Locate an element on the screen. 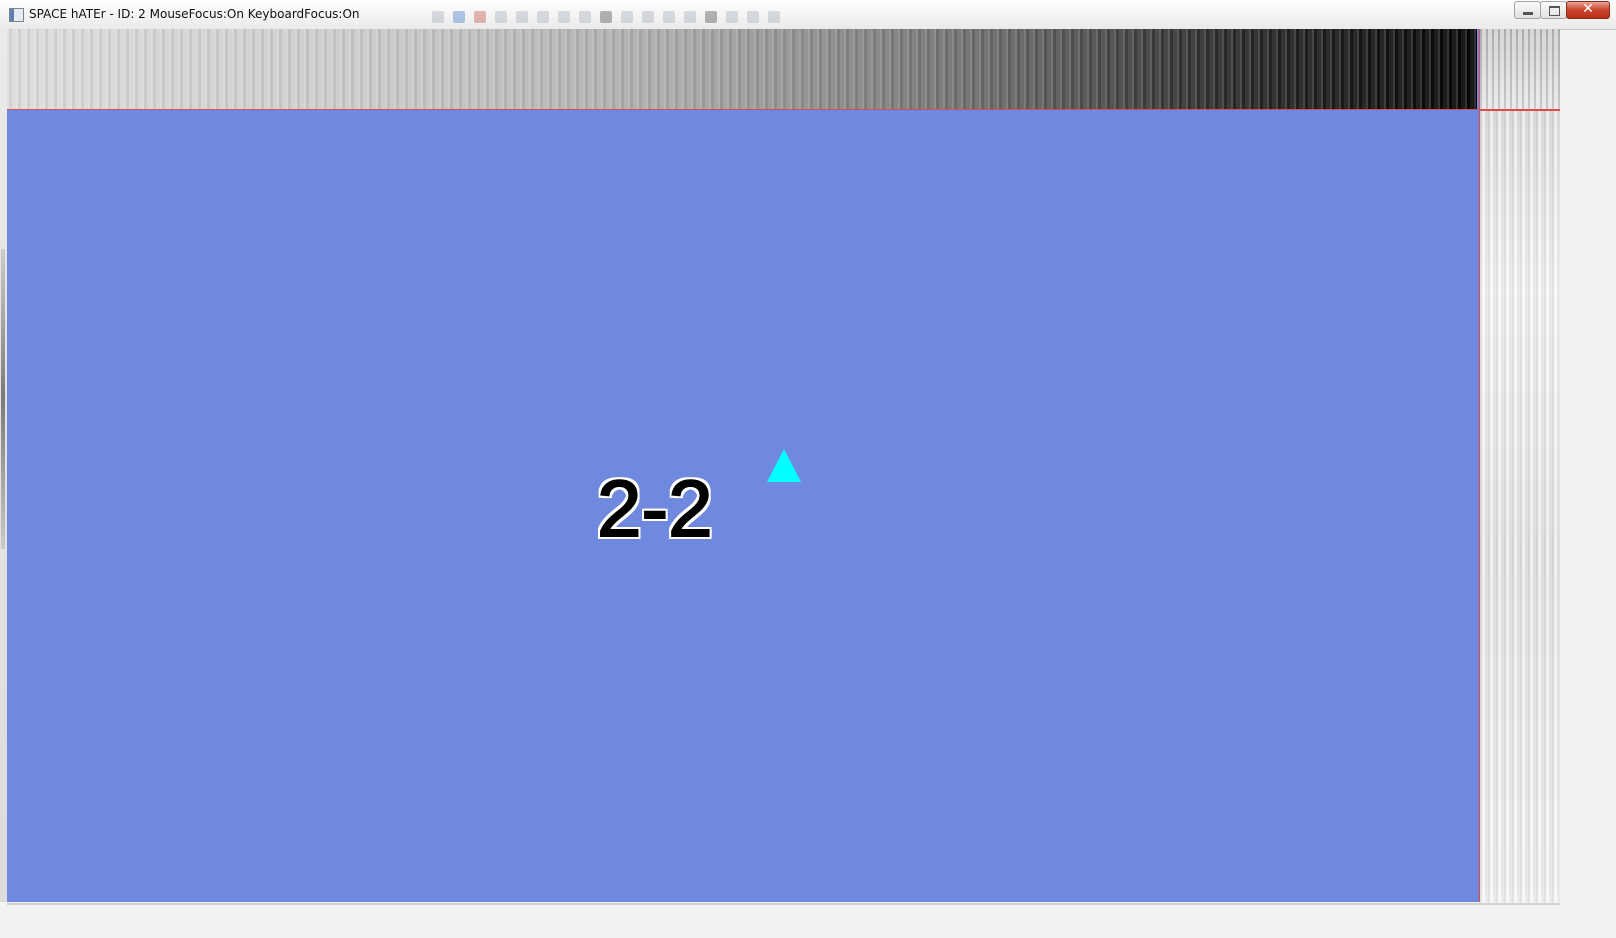 Image resolution: width=1616 pixels, height=938 pixels. top-scrolling-terrain is located at coordinates (742, 69).